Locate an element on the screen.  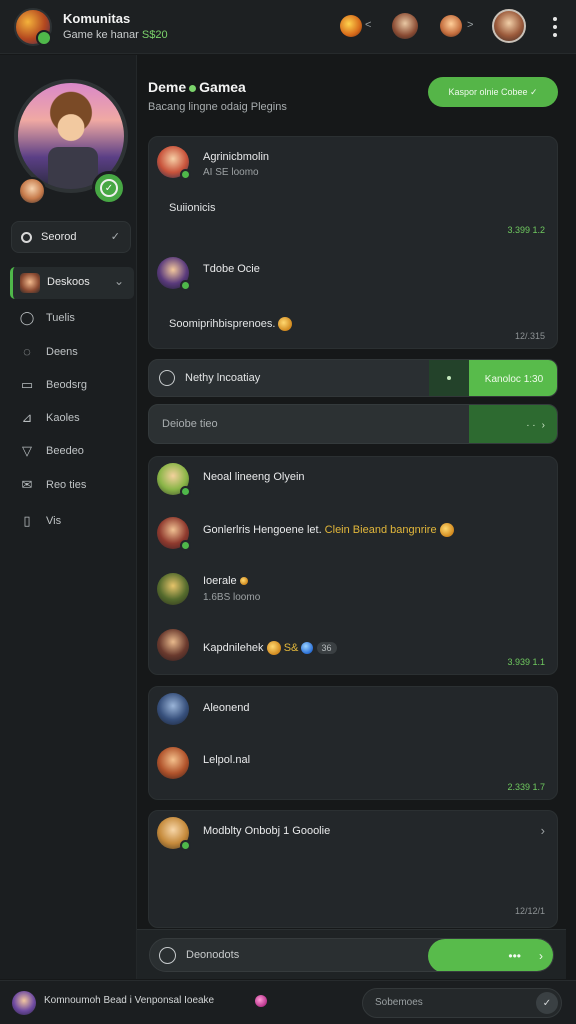
coin-icon is located at coordinates (351, 26).